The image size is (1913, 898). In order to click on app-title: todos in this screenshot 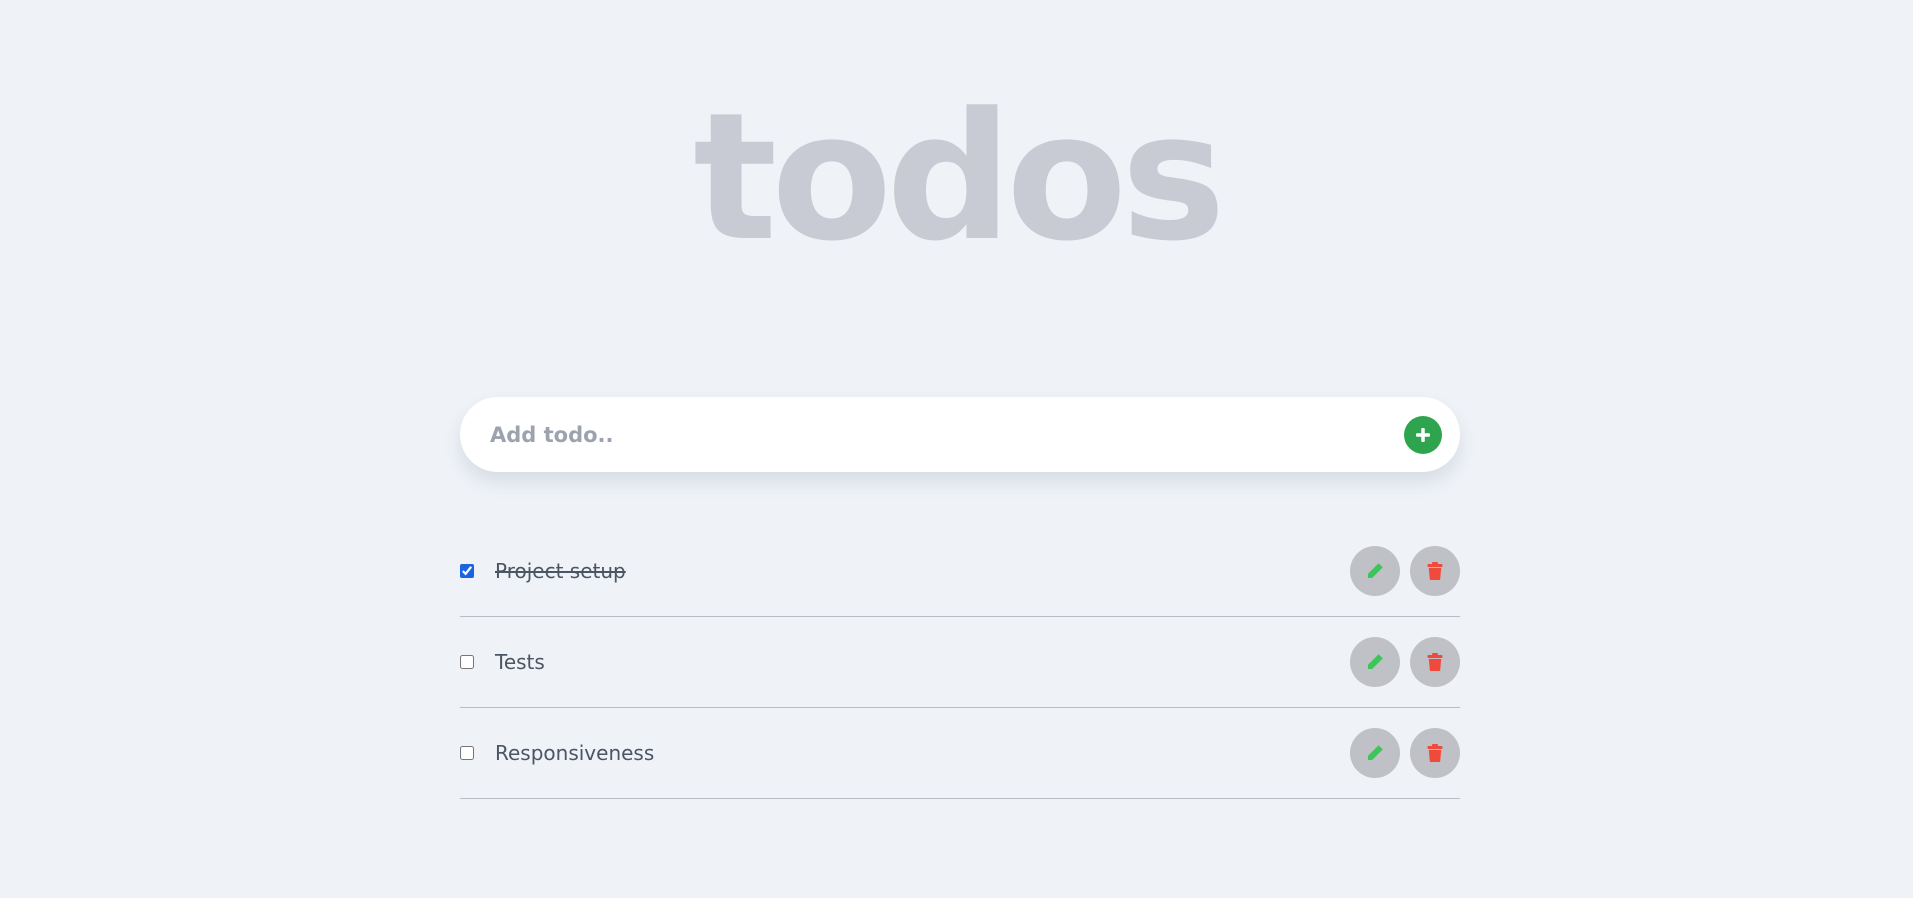, I will do `click(959, 177)`.